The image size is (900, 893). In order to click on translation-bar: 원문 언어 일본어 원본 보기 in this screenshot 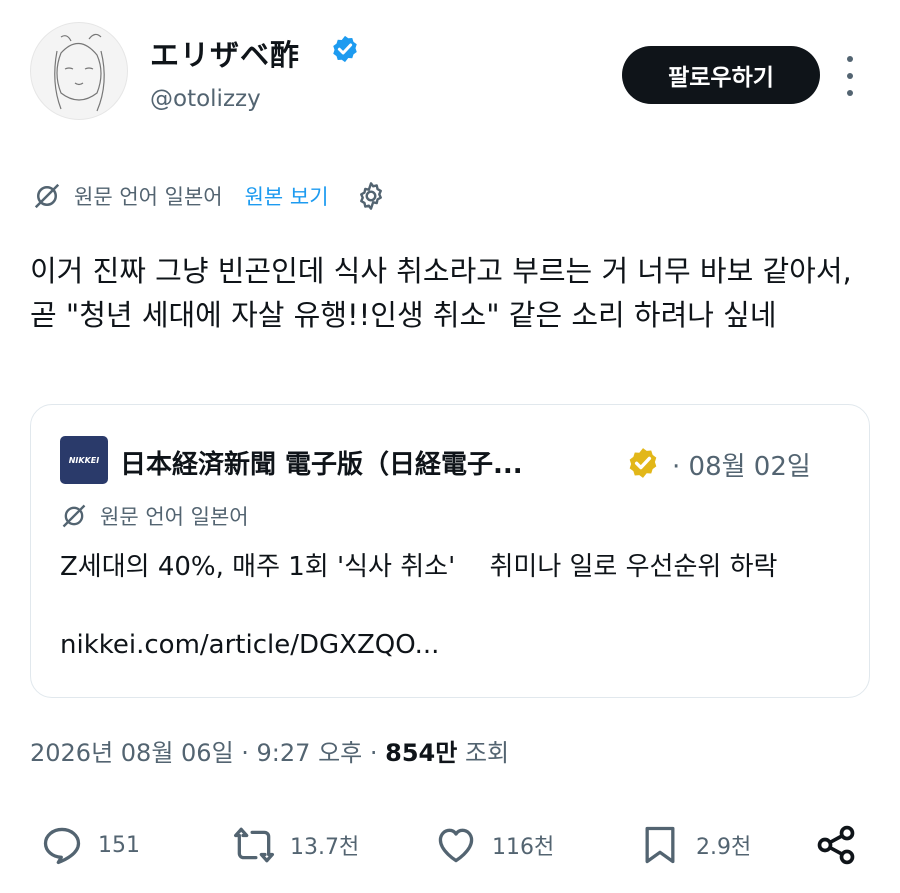, I will do `click(209, 196)`.